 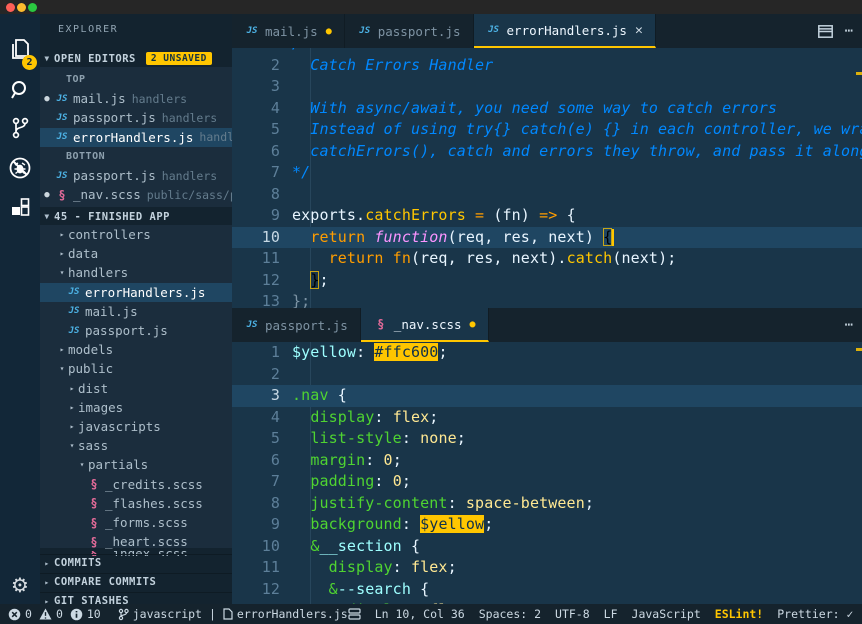 I want to click on split-editor-icon, so click(x=825, y=31).